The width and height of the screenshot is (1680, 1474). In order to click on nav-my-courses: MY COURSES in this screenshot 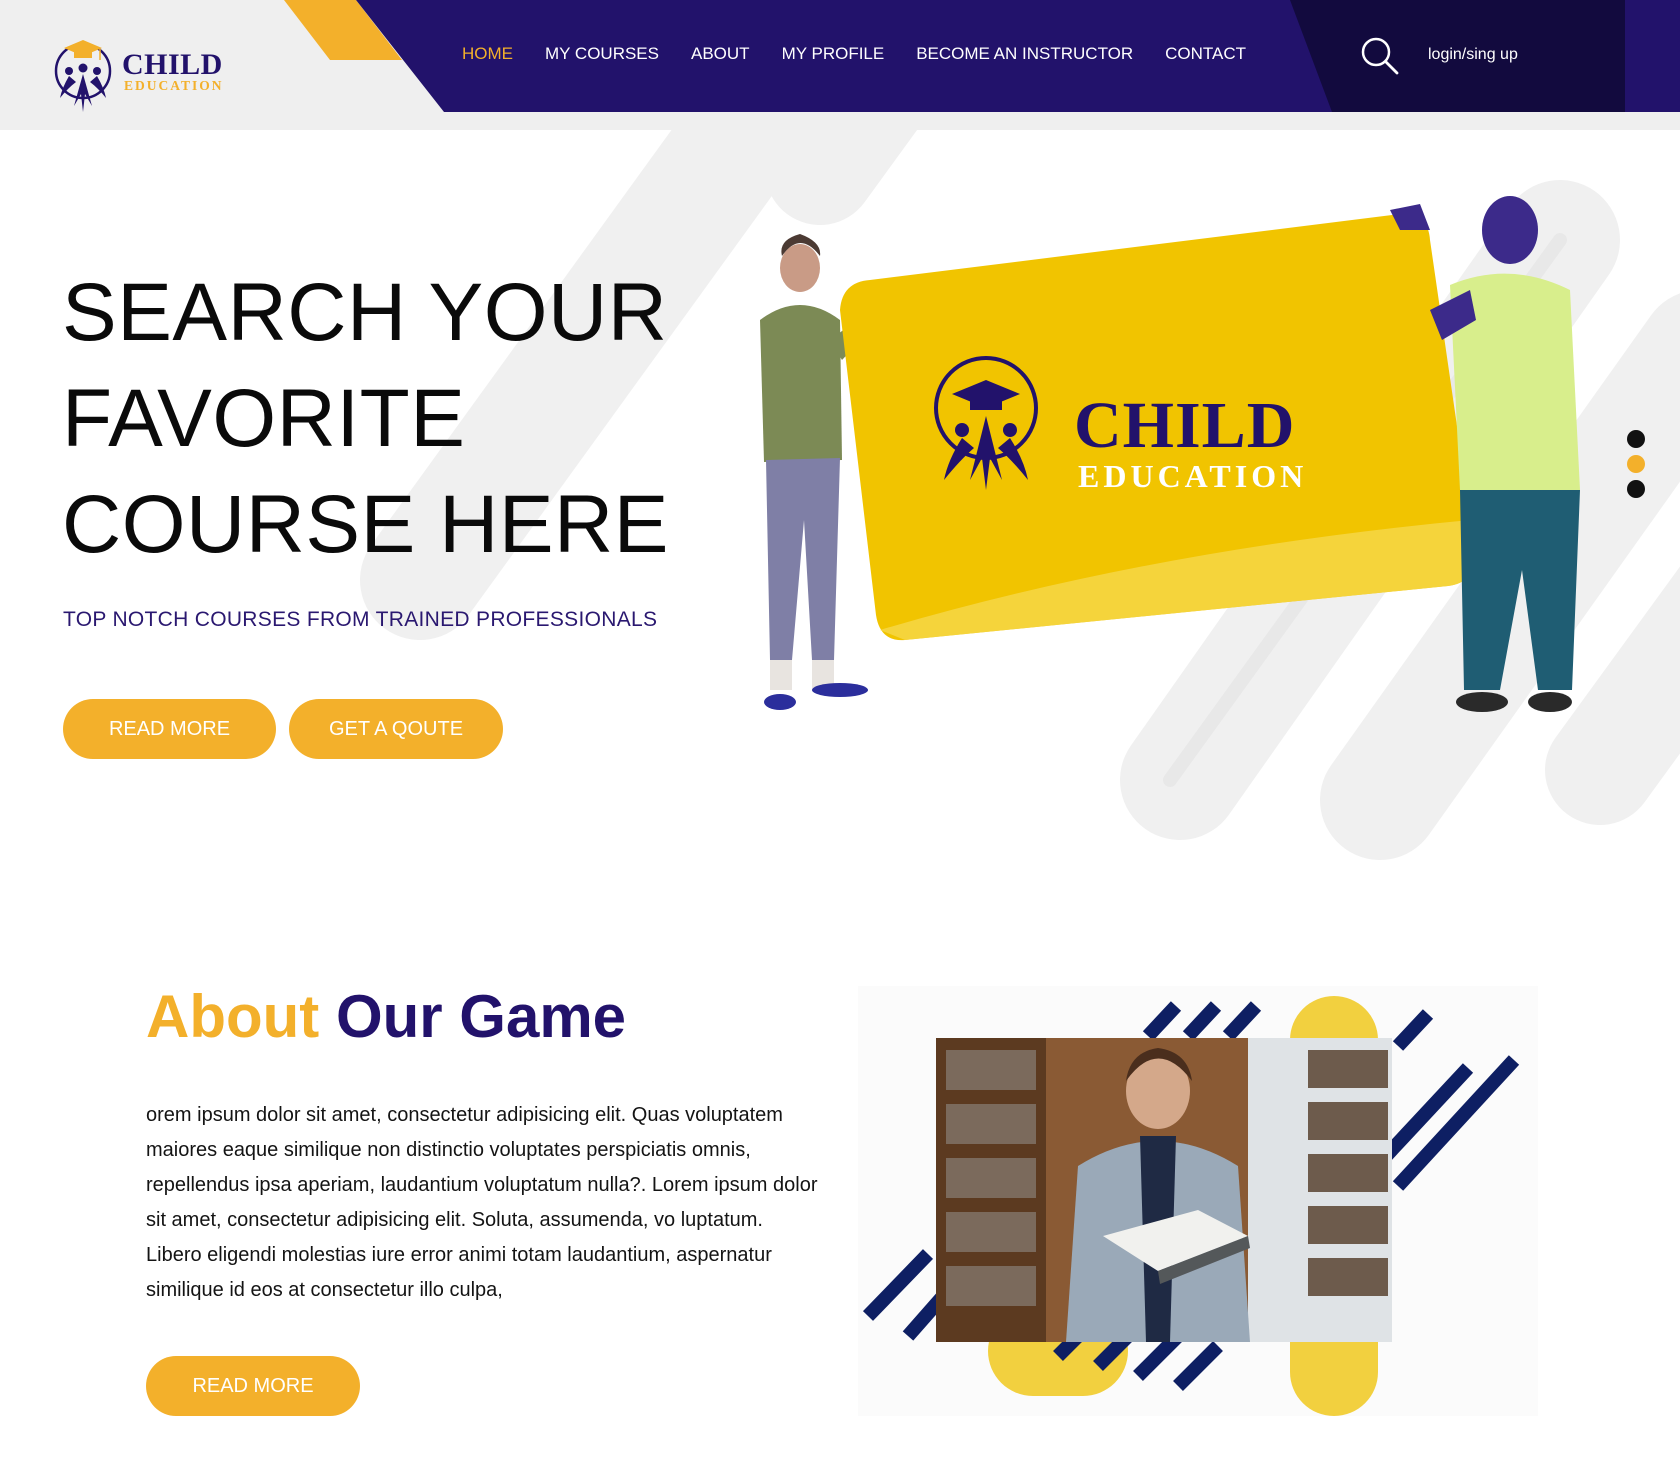, I will do `click(602, 54)`.